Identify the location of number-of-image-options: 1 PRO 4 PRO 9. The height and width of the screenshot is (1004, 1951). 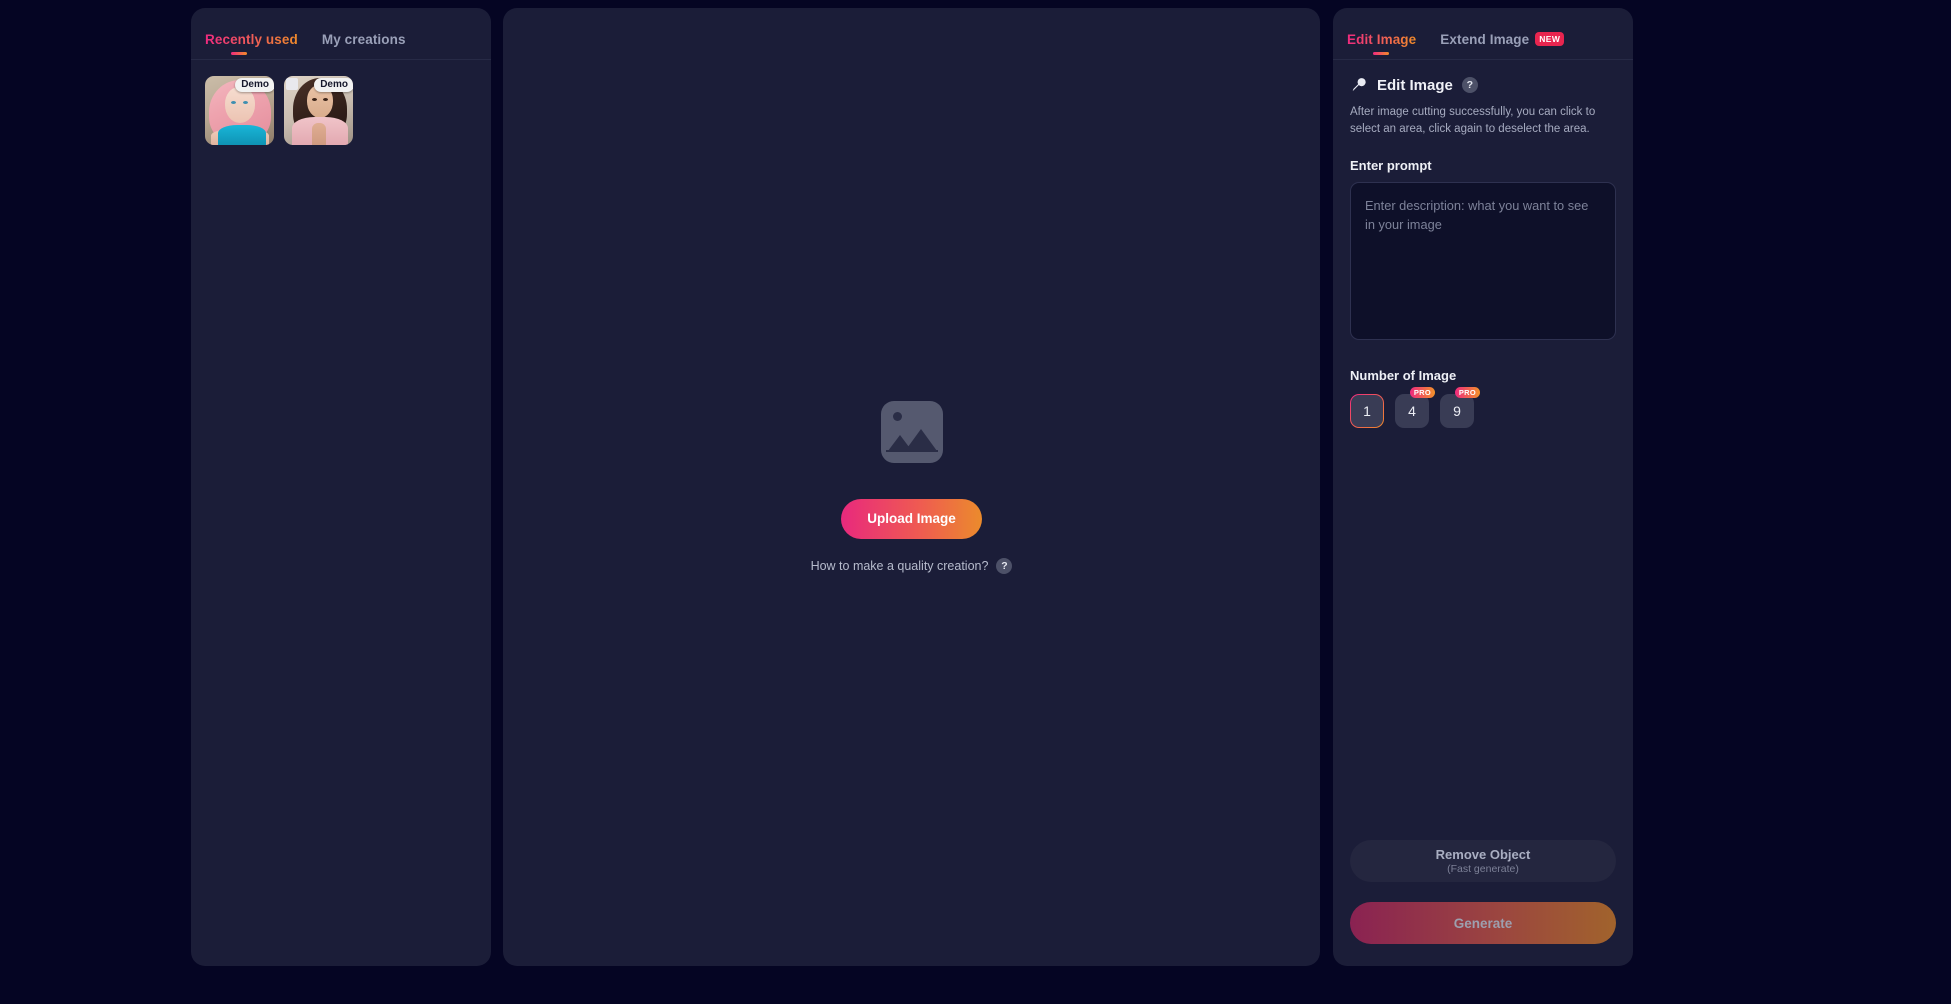
(1483, 407).